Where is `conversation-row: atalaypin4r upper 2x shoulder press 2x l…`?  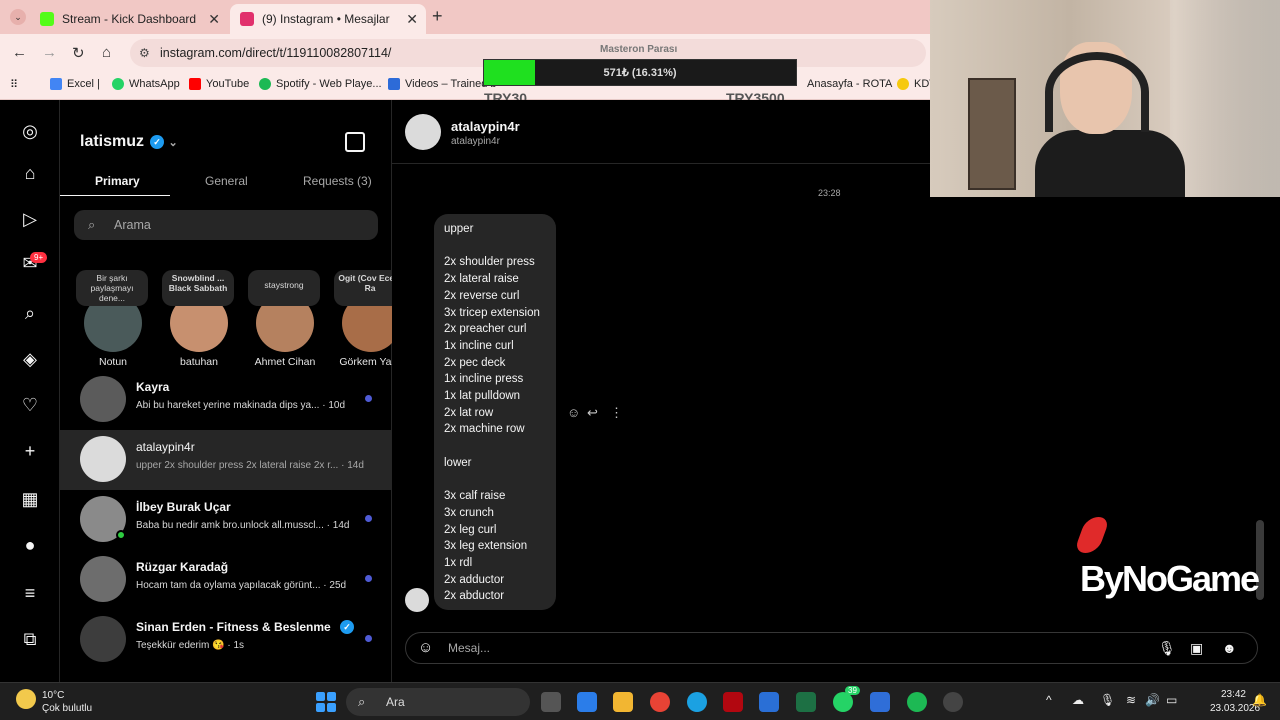 conversation-row: atalaypin4r upper 2x shoulder press 2x l… is located at coordinates (226, 460).